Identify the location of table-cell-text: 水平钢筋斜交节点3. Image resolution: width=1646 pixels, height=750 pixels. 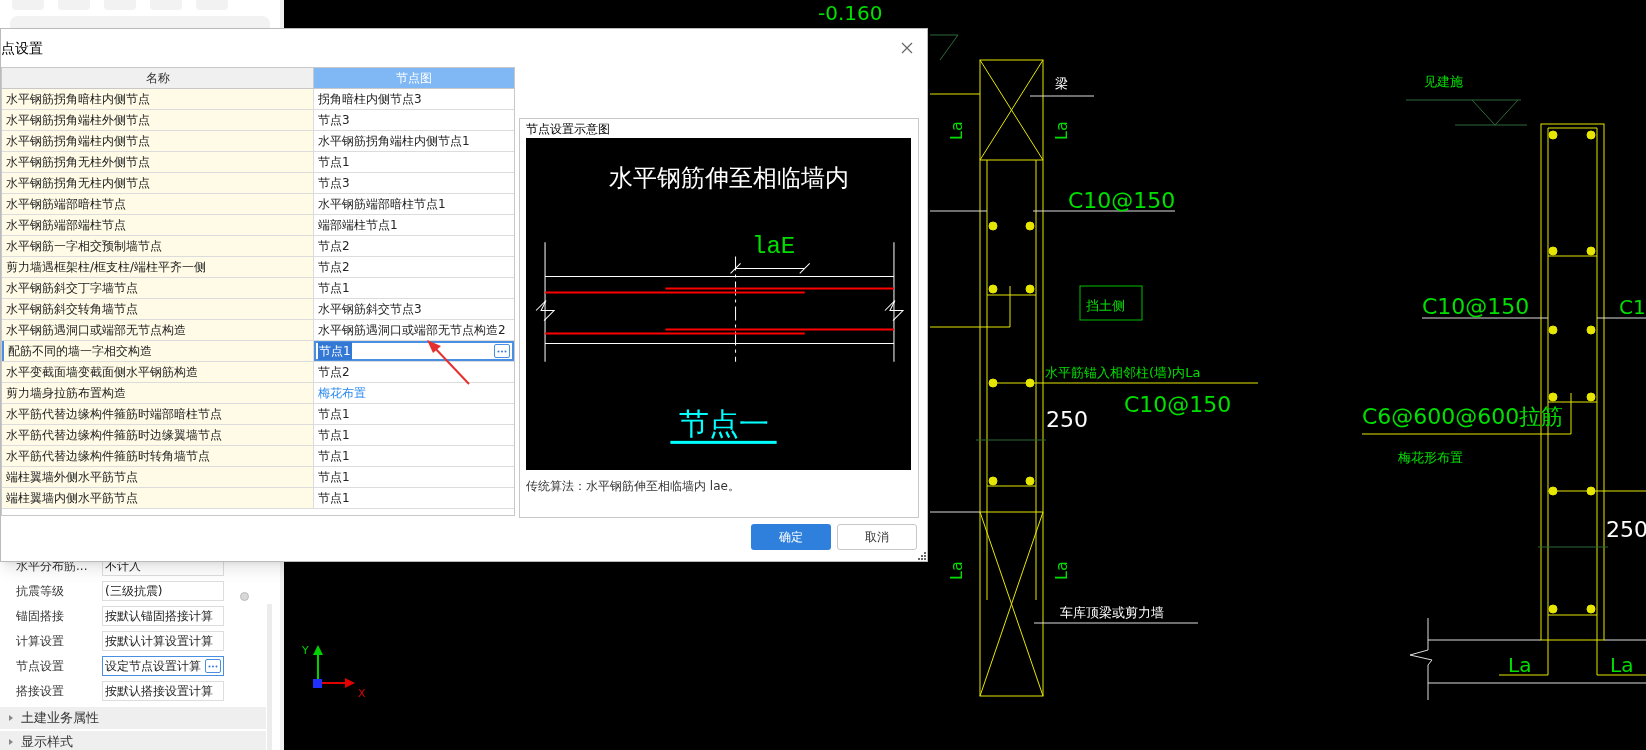
(370, 309).